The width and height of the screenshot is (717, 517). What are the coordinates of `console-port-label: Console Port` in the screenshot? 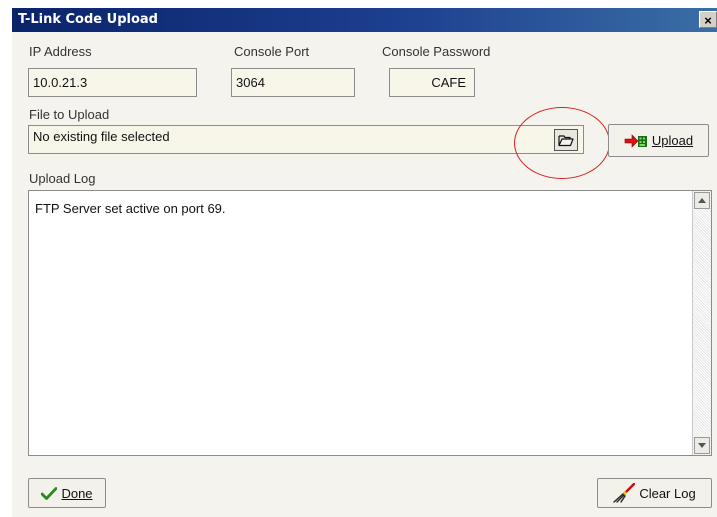 It's located at (272, 51).